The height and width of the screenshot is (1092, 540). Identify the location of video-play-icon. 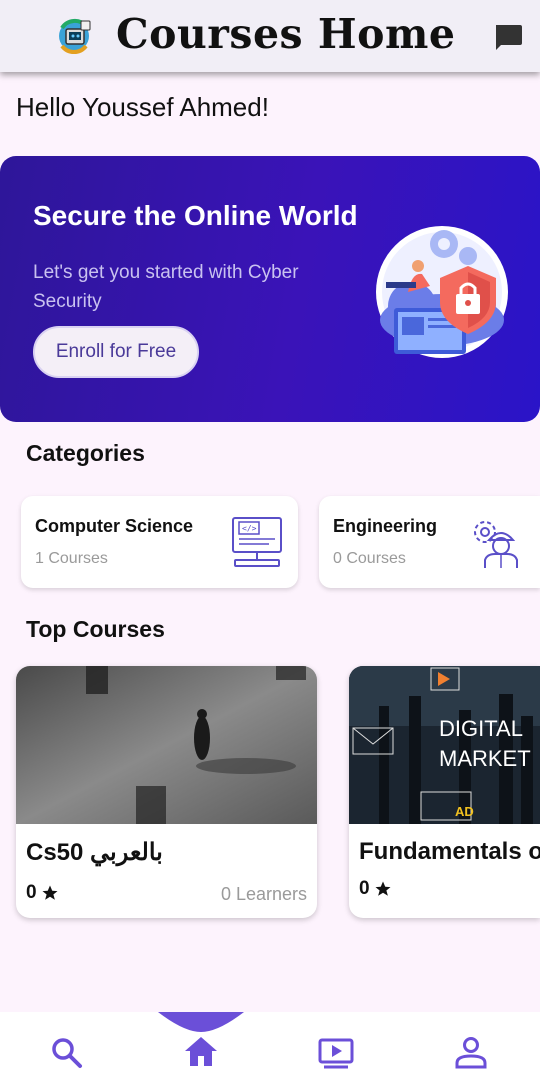
(336, 1052).